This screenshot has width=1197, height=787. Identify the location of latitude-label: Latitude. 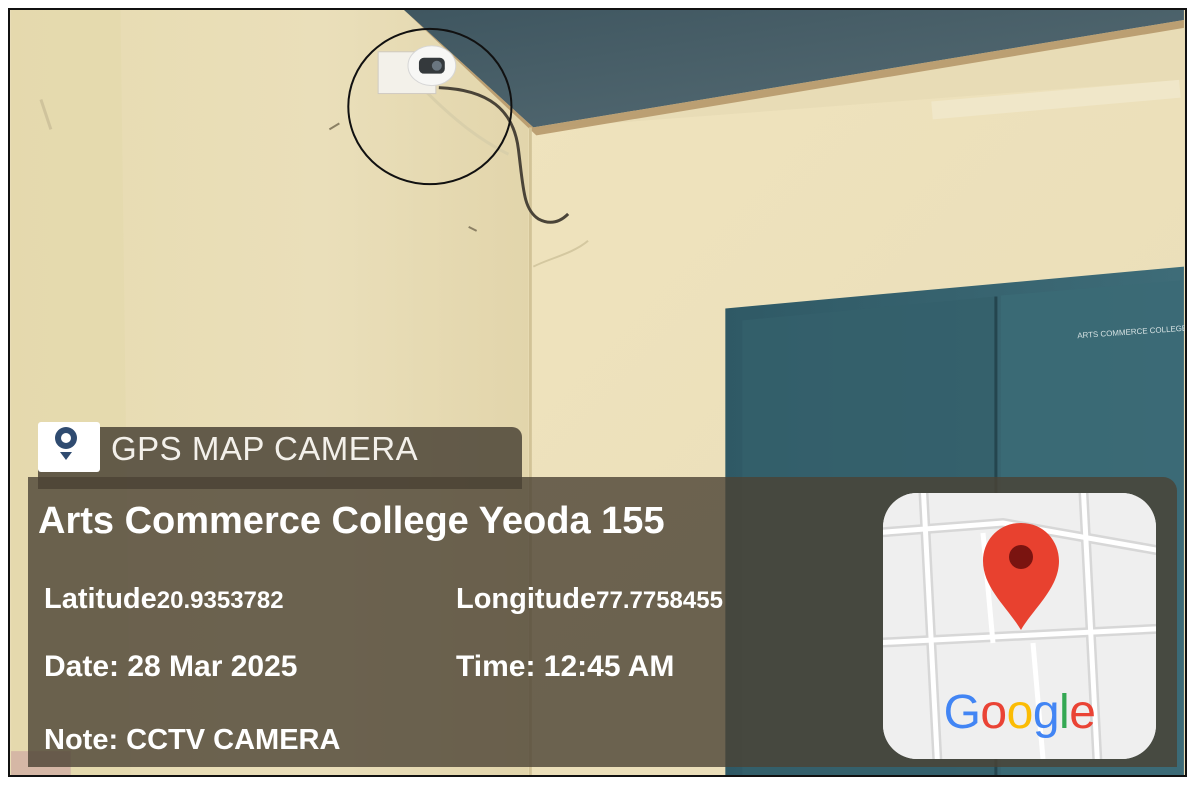
(100, 599).